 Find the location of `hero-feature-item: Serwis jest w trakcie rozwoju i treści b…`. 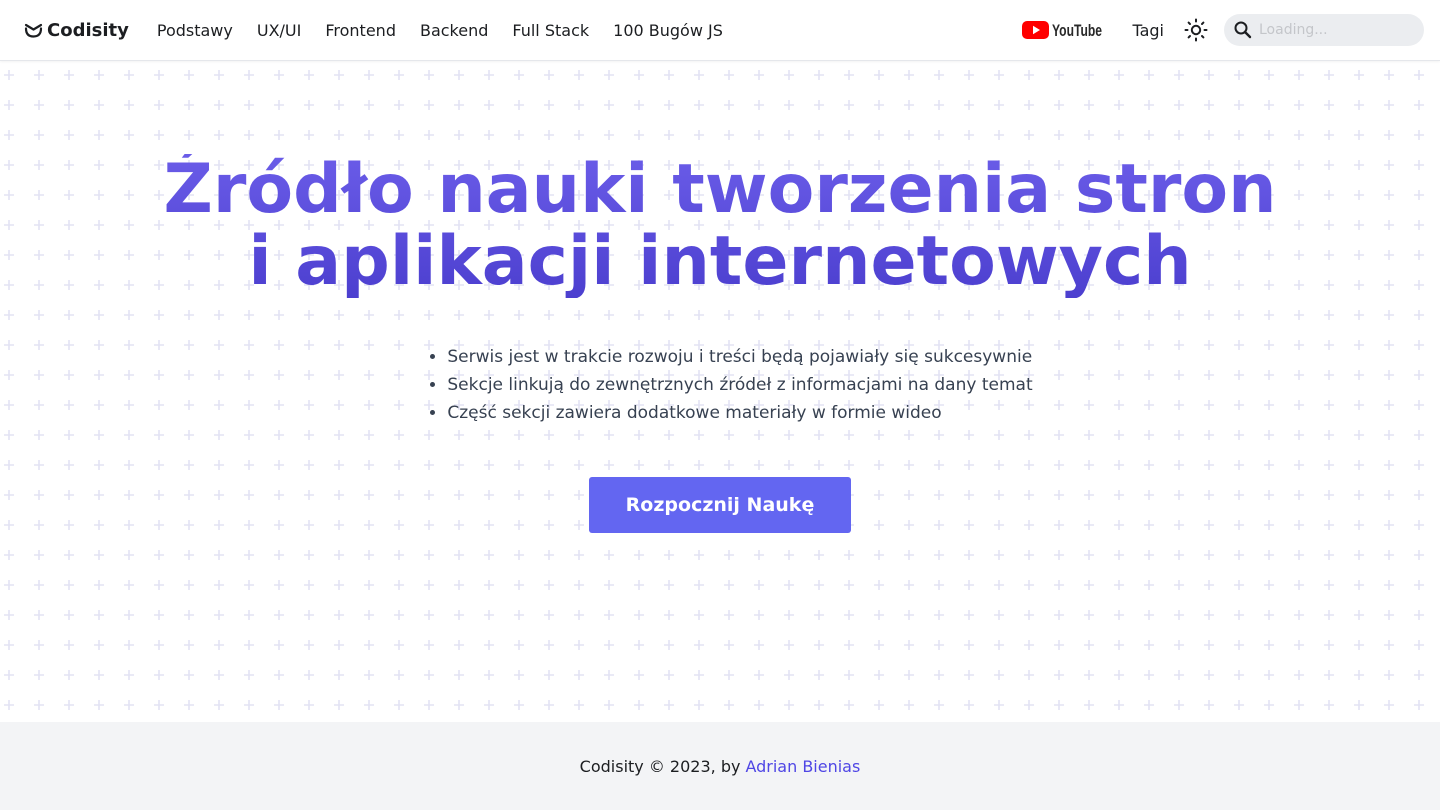

hero-feature-item: Serwis jest w trakcie rozwoju i treści b… is located at coordinates (739, 357).